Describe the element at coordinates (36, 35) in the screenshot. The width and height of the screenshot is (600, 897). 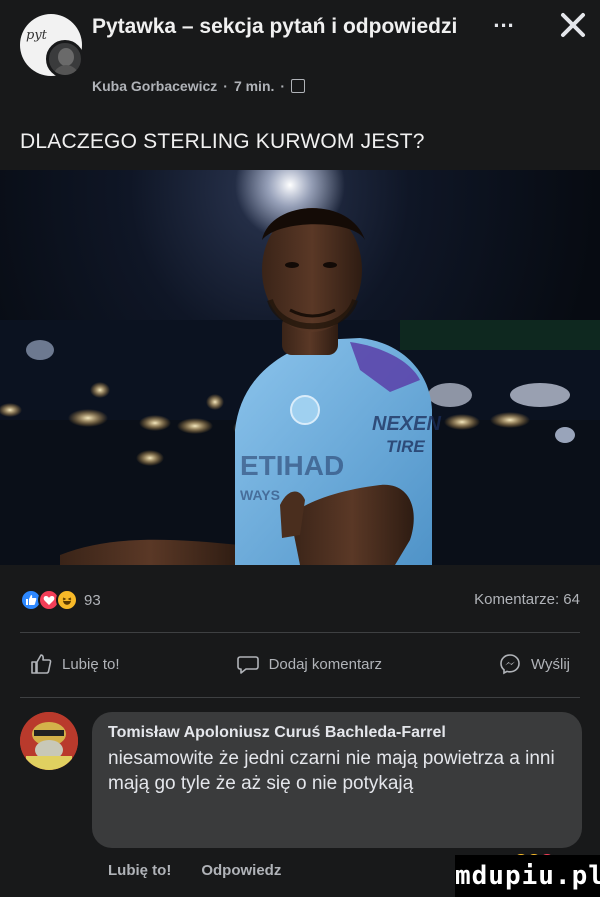
I see `avatar-scribble: pyt` at that location.